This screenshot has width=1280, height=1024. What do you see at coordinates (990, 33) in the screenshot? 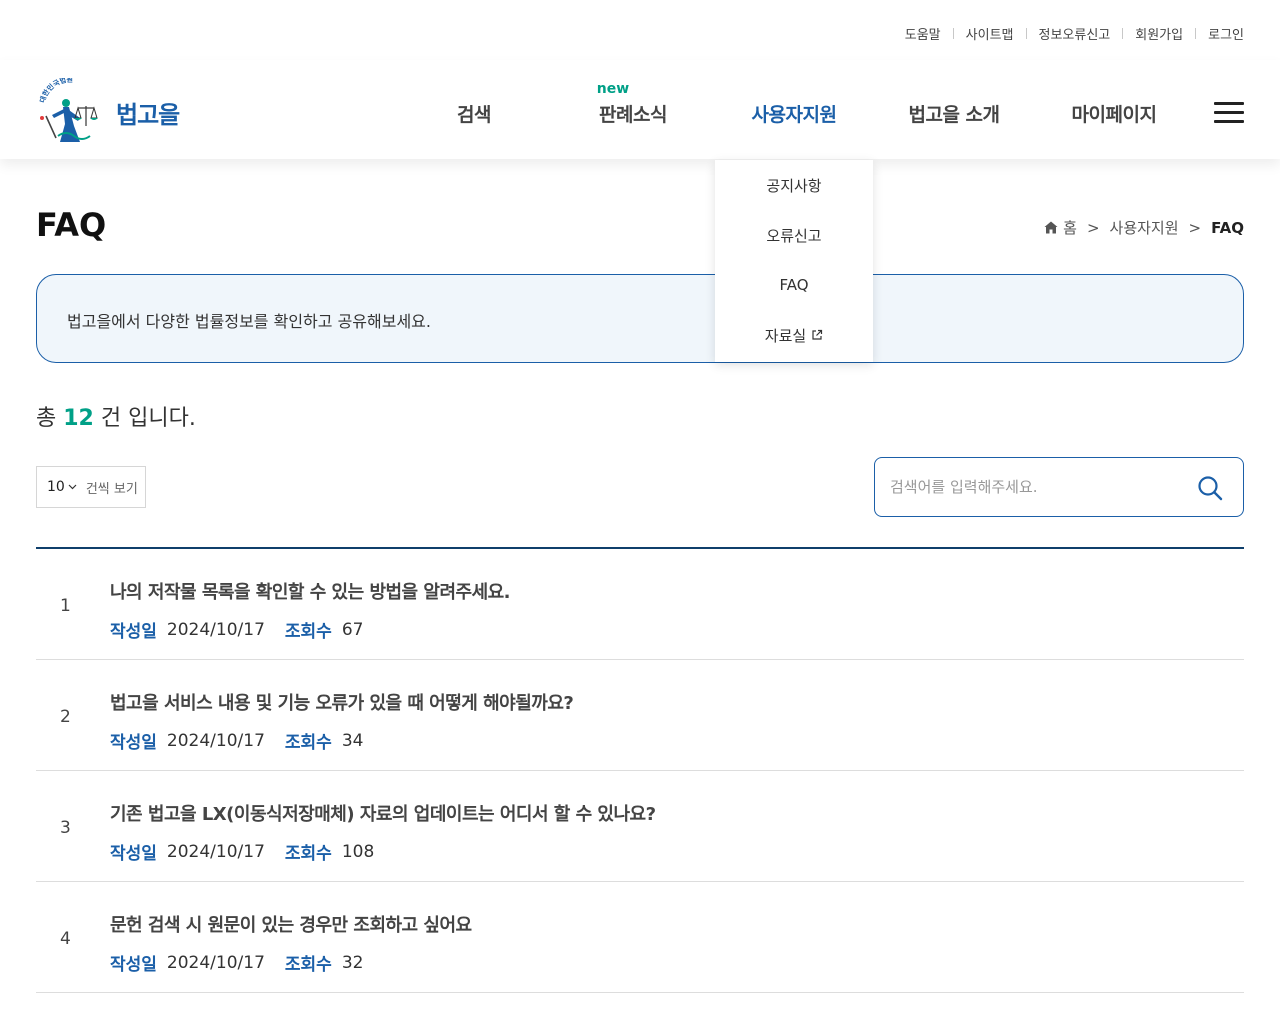
I see `sitemap-link: 사이트맵` at bounding box center [990, 33].